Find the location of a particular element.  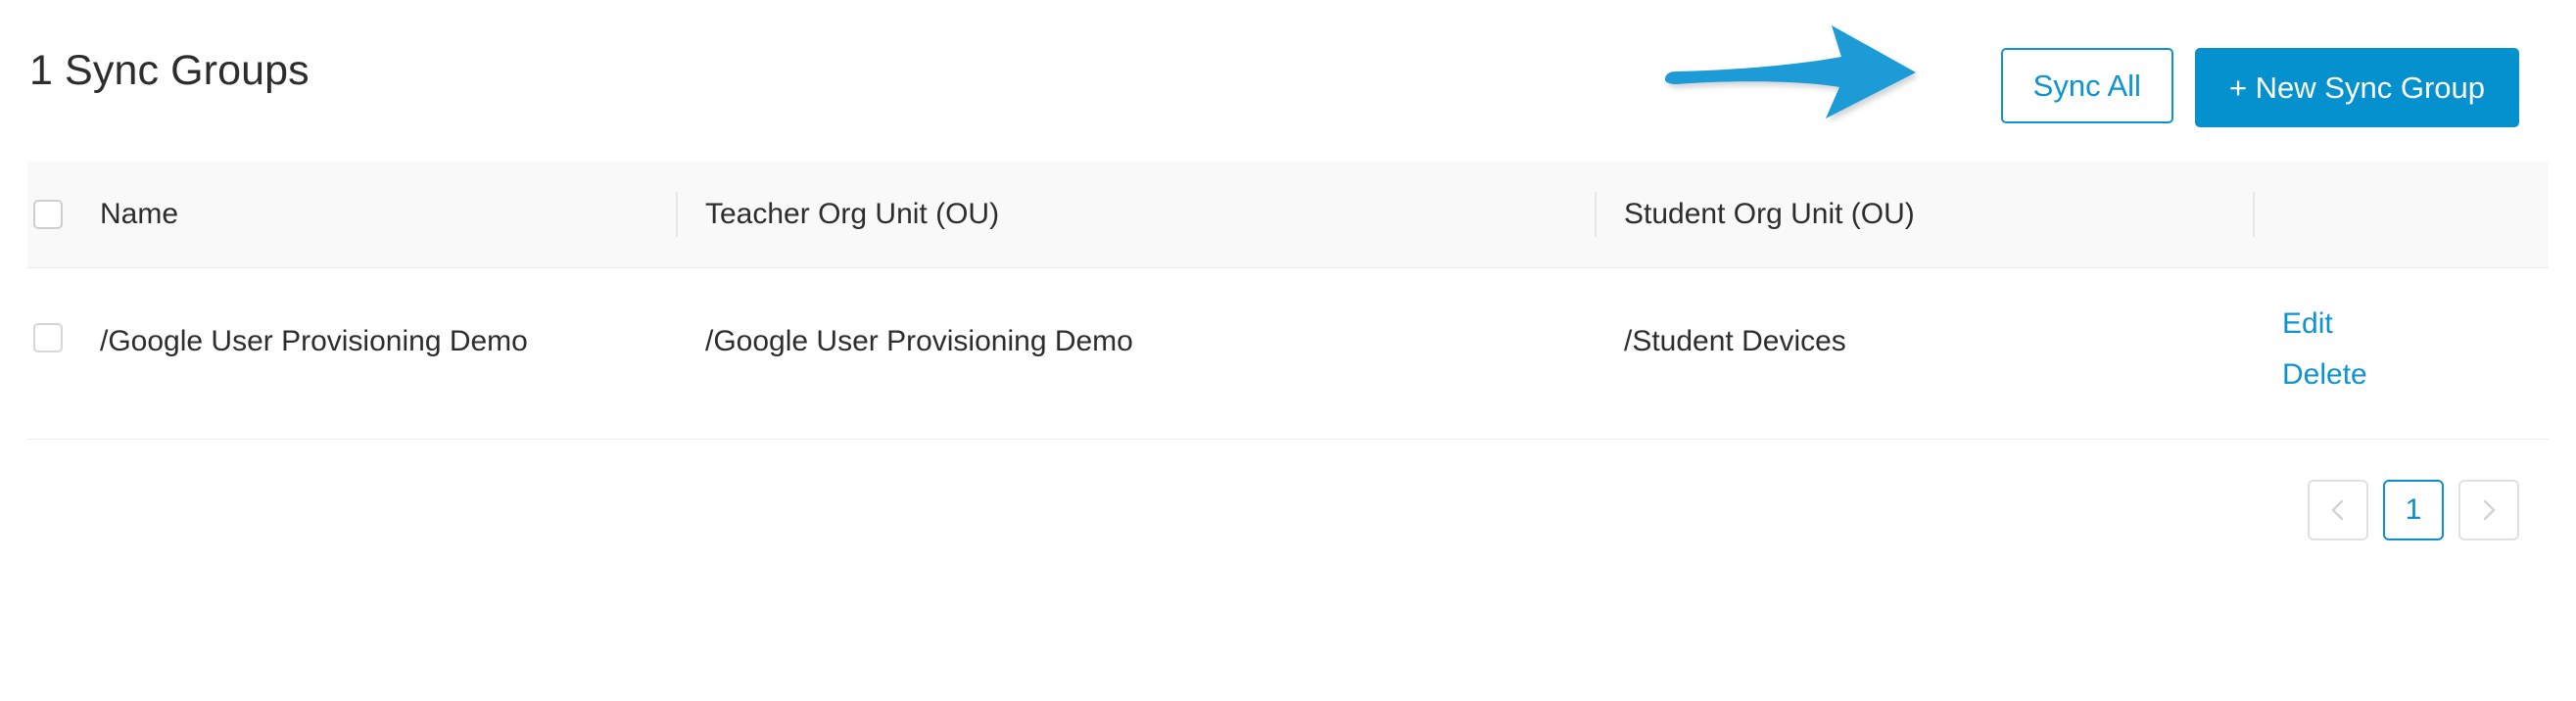

arrow-right-icon is located at coordinates (1790, 71).